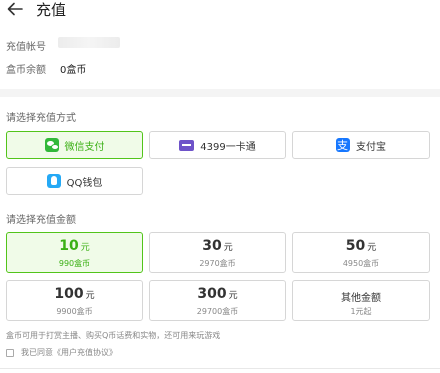 This screenshot has width=440, height=373. Describe the element at coordinates (84, 183) in the screenshot. I see `pay-method-label: QQ钱包` at that location.